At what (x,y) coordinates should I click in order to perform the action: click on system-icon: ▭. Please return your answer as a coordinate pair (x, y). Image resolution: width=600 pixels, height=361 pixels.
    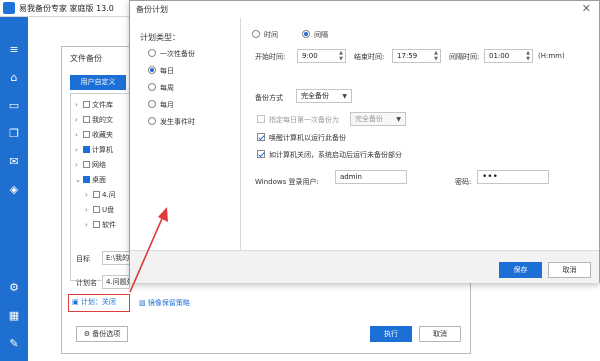
    Looking at the image, I should click on (14, 106).